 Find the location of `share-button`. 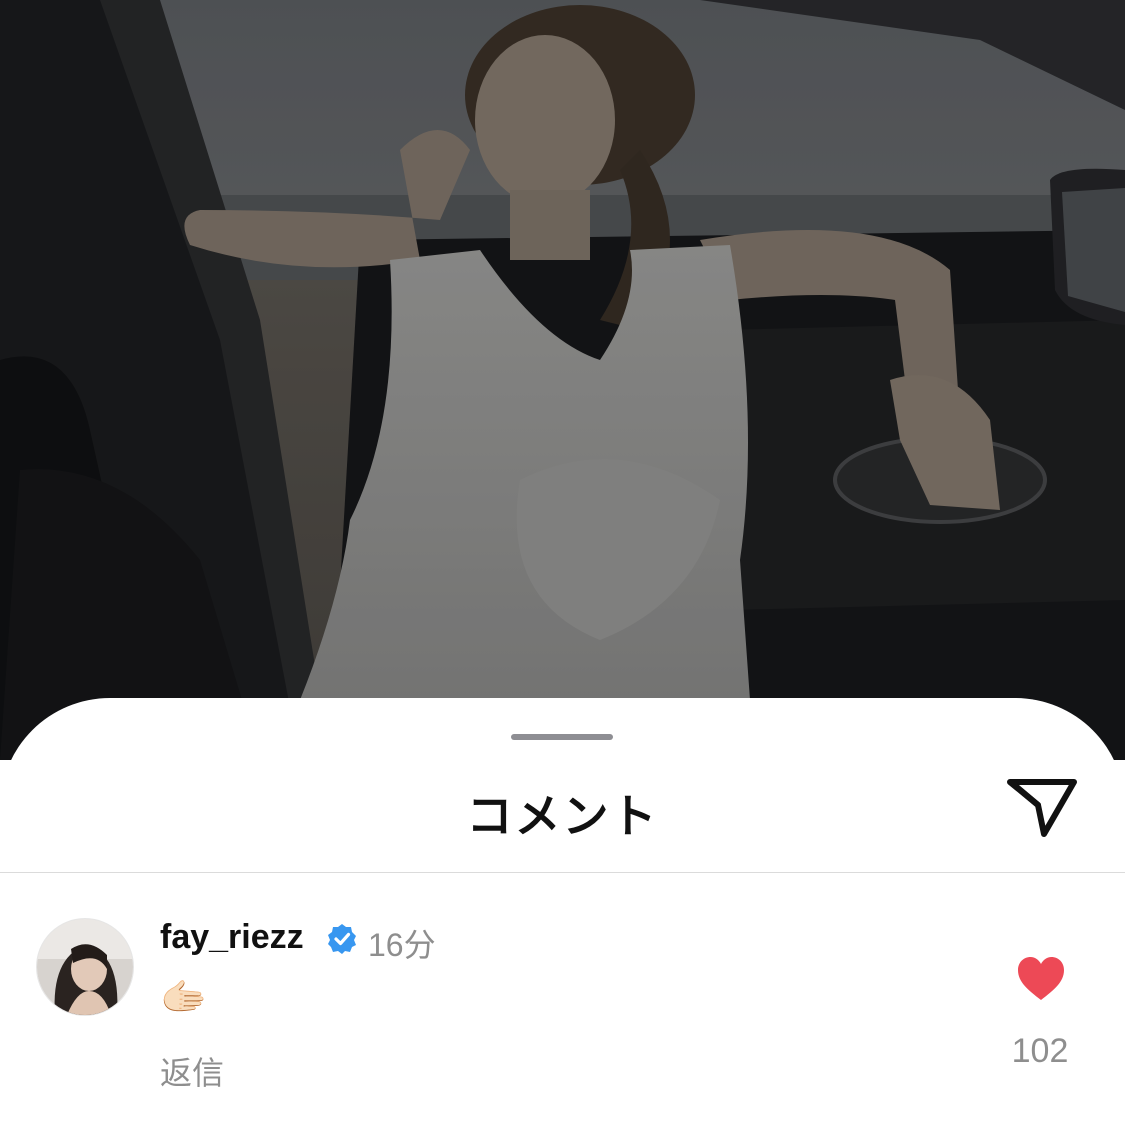

share-button is located at coordinates (1042, 806).